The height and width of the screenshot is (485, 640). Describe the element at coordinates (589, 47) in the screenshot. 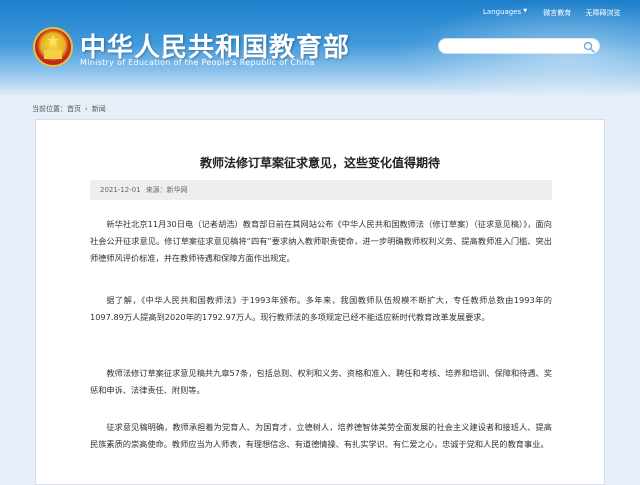

I see `search-icon` at that location.